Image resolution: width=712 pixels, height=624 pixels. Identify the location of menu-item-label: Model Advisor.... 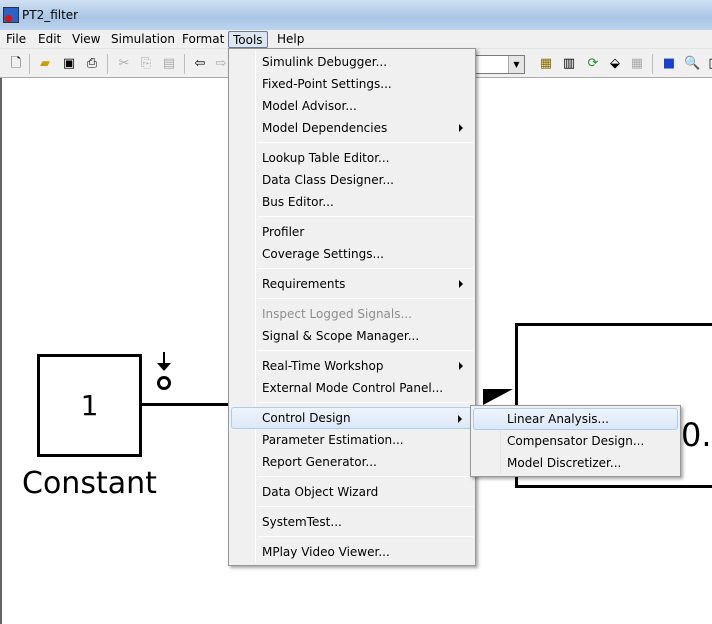
(309, 106).